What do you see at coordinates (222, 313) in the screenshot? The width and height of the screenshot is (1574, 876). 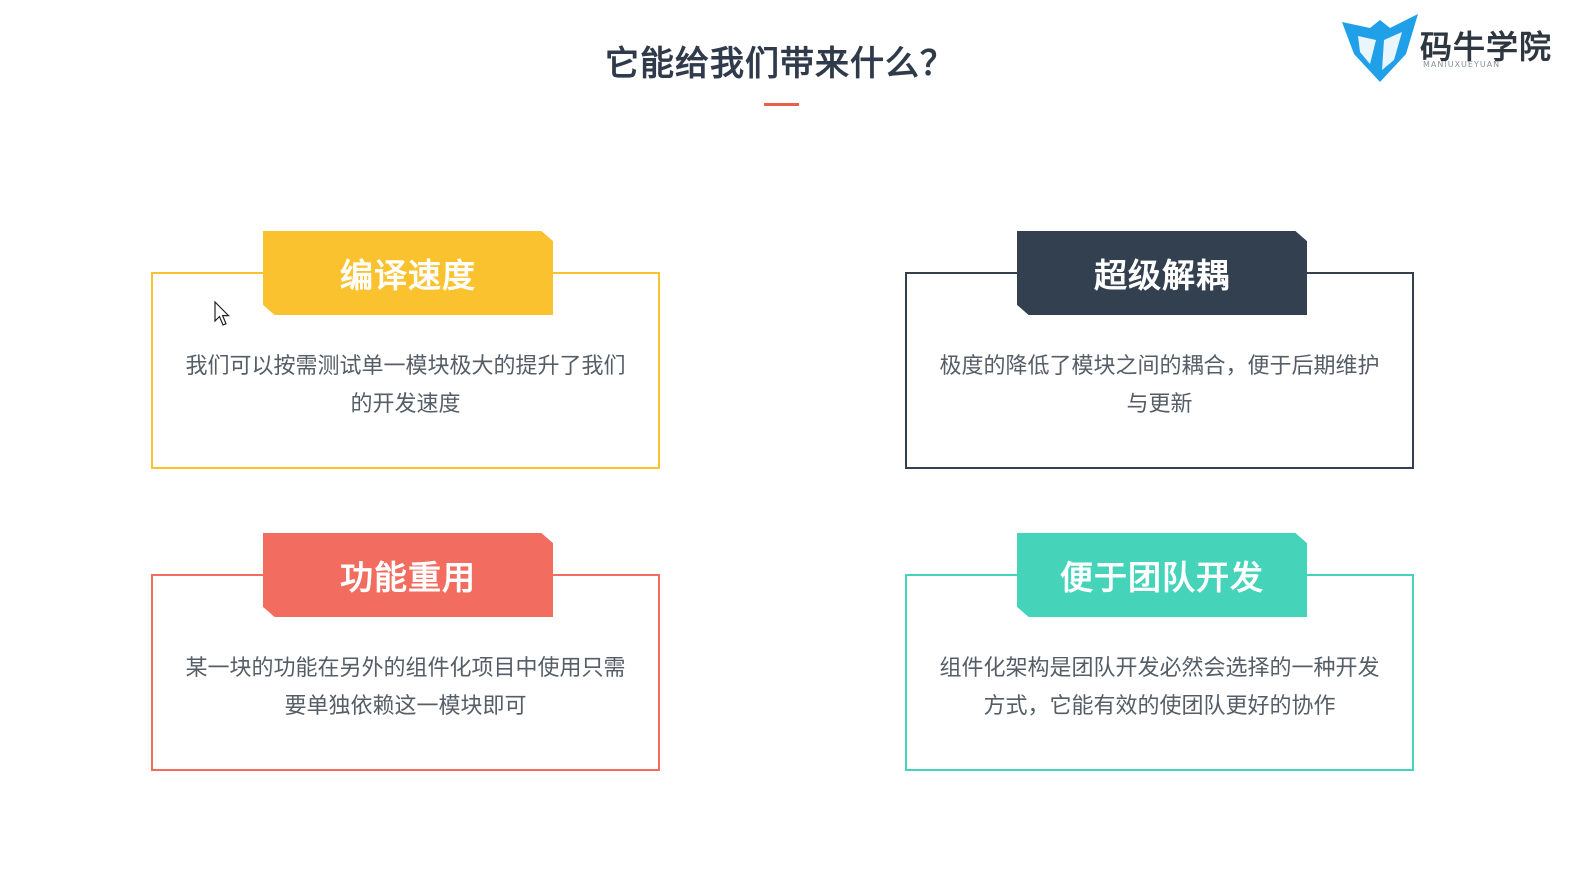 I see `arrow-cursor-icon` at bounding box center [222, 313].